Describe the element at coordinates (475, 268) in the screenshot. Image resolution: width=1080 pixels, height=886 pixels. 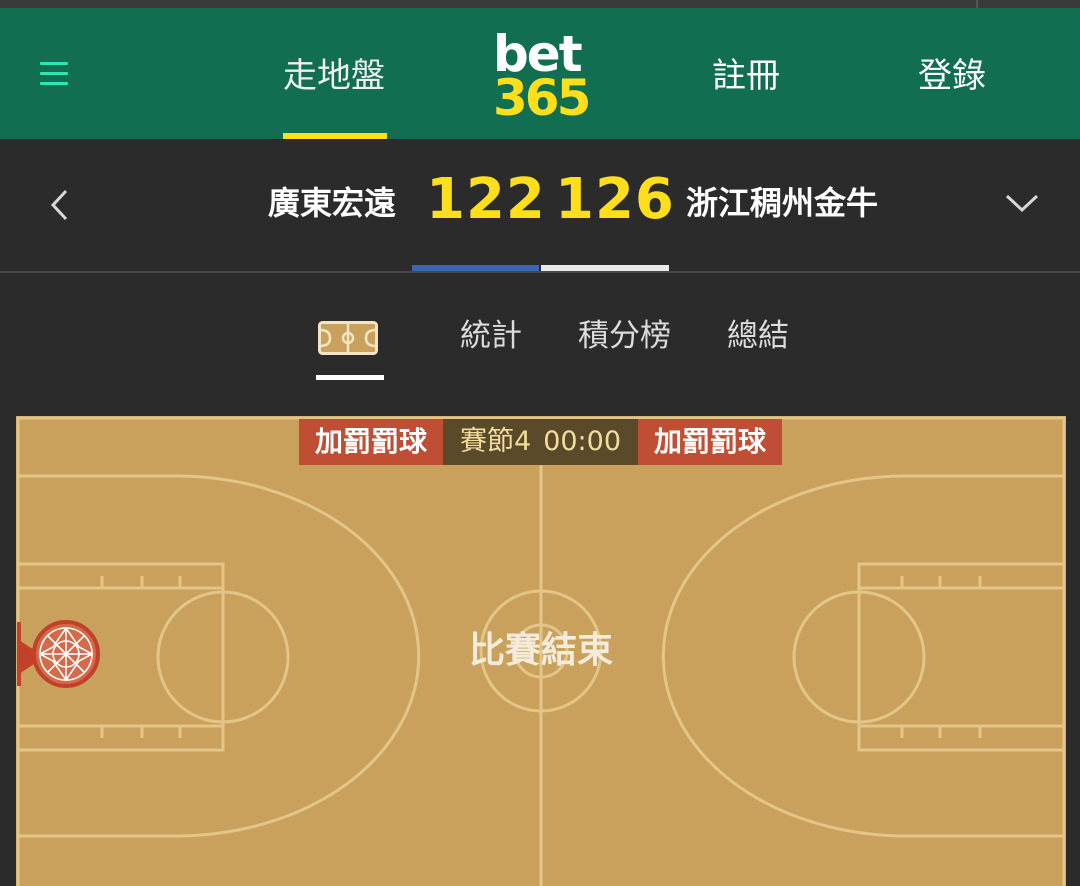
I see `home-team-color-bar` at that location.